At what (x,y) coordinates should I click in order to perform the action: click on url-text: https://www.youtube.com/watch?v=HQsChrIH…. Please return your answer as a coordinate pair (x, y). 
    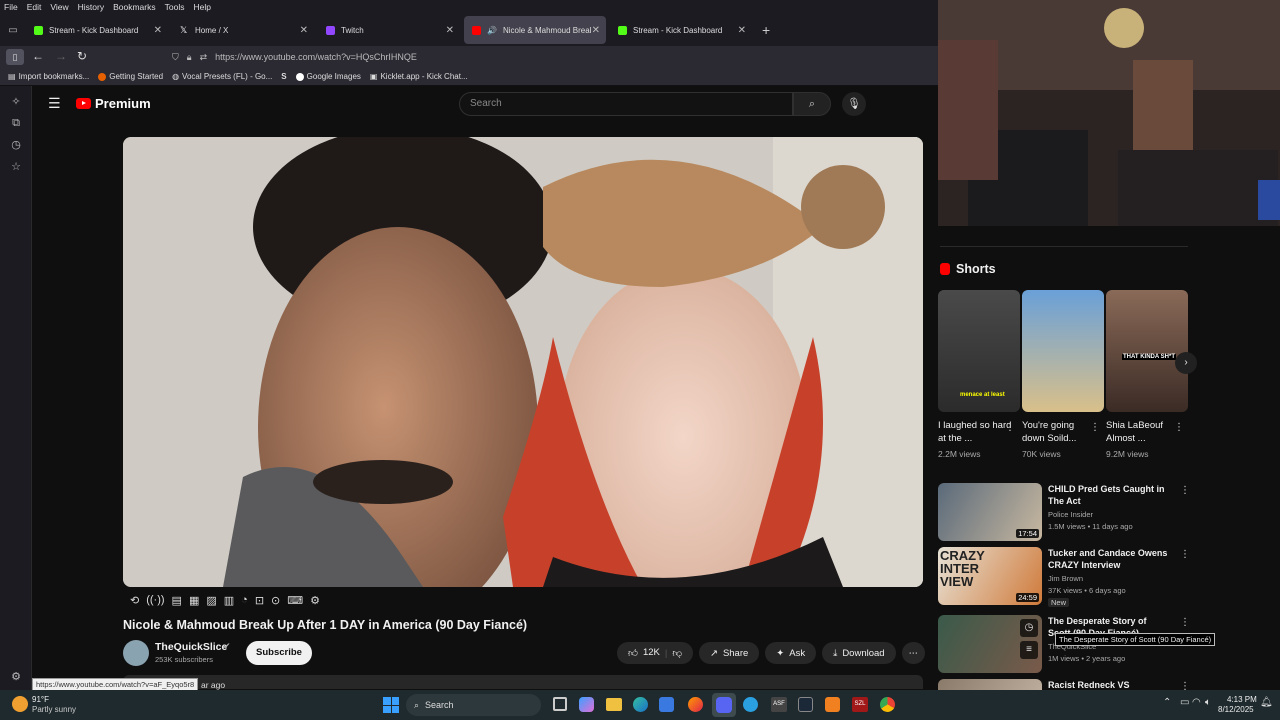
    Looking at the image, I should click on (316, 57).